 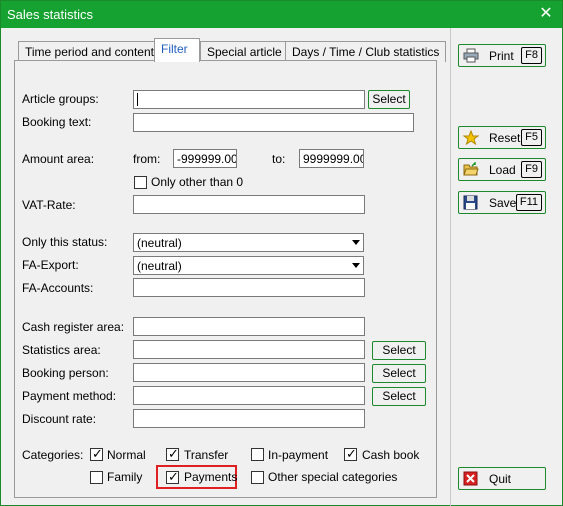 What do you see at coordinates (249, 287) in the screenshot?
I see `fa-accounts-input` at bounding box center [249, 287].